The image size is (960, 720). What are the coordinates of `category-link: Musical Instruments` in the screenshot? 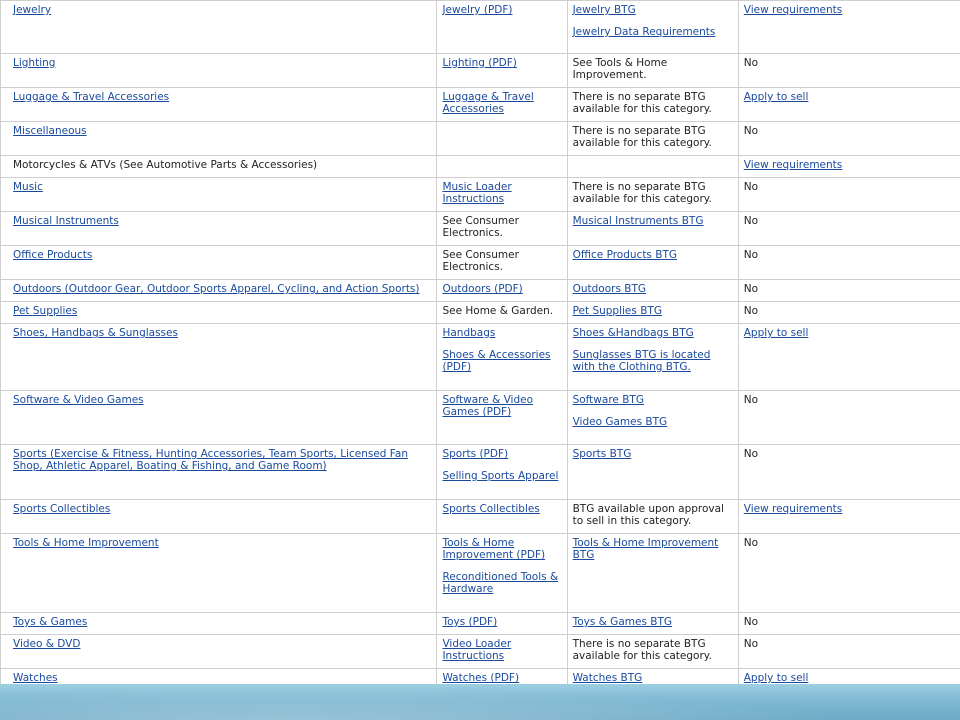 It's located at (222, 221).